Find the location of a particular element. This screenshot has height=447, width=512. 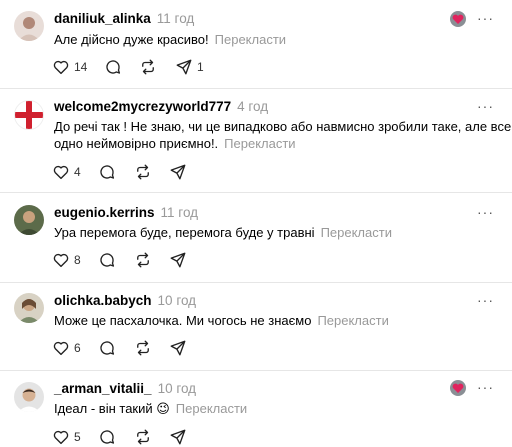

username: _arman_vitalii_ 10 год is located at coordinates (125, 388).